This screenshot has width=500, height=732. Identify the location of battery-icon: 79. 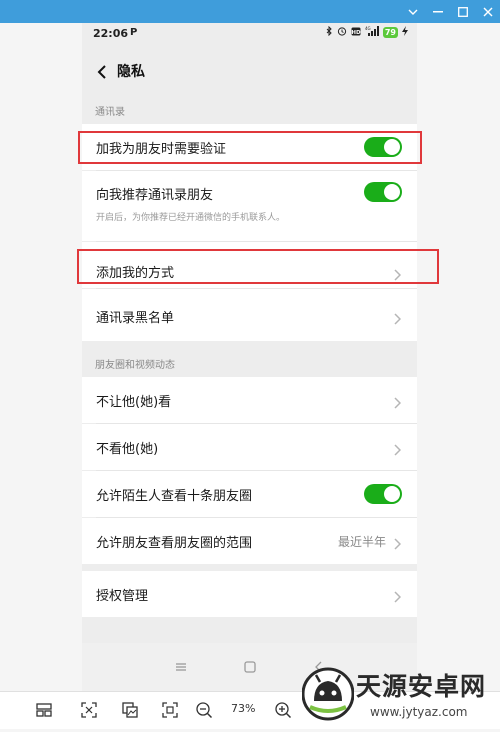
(390, 32).